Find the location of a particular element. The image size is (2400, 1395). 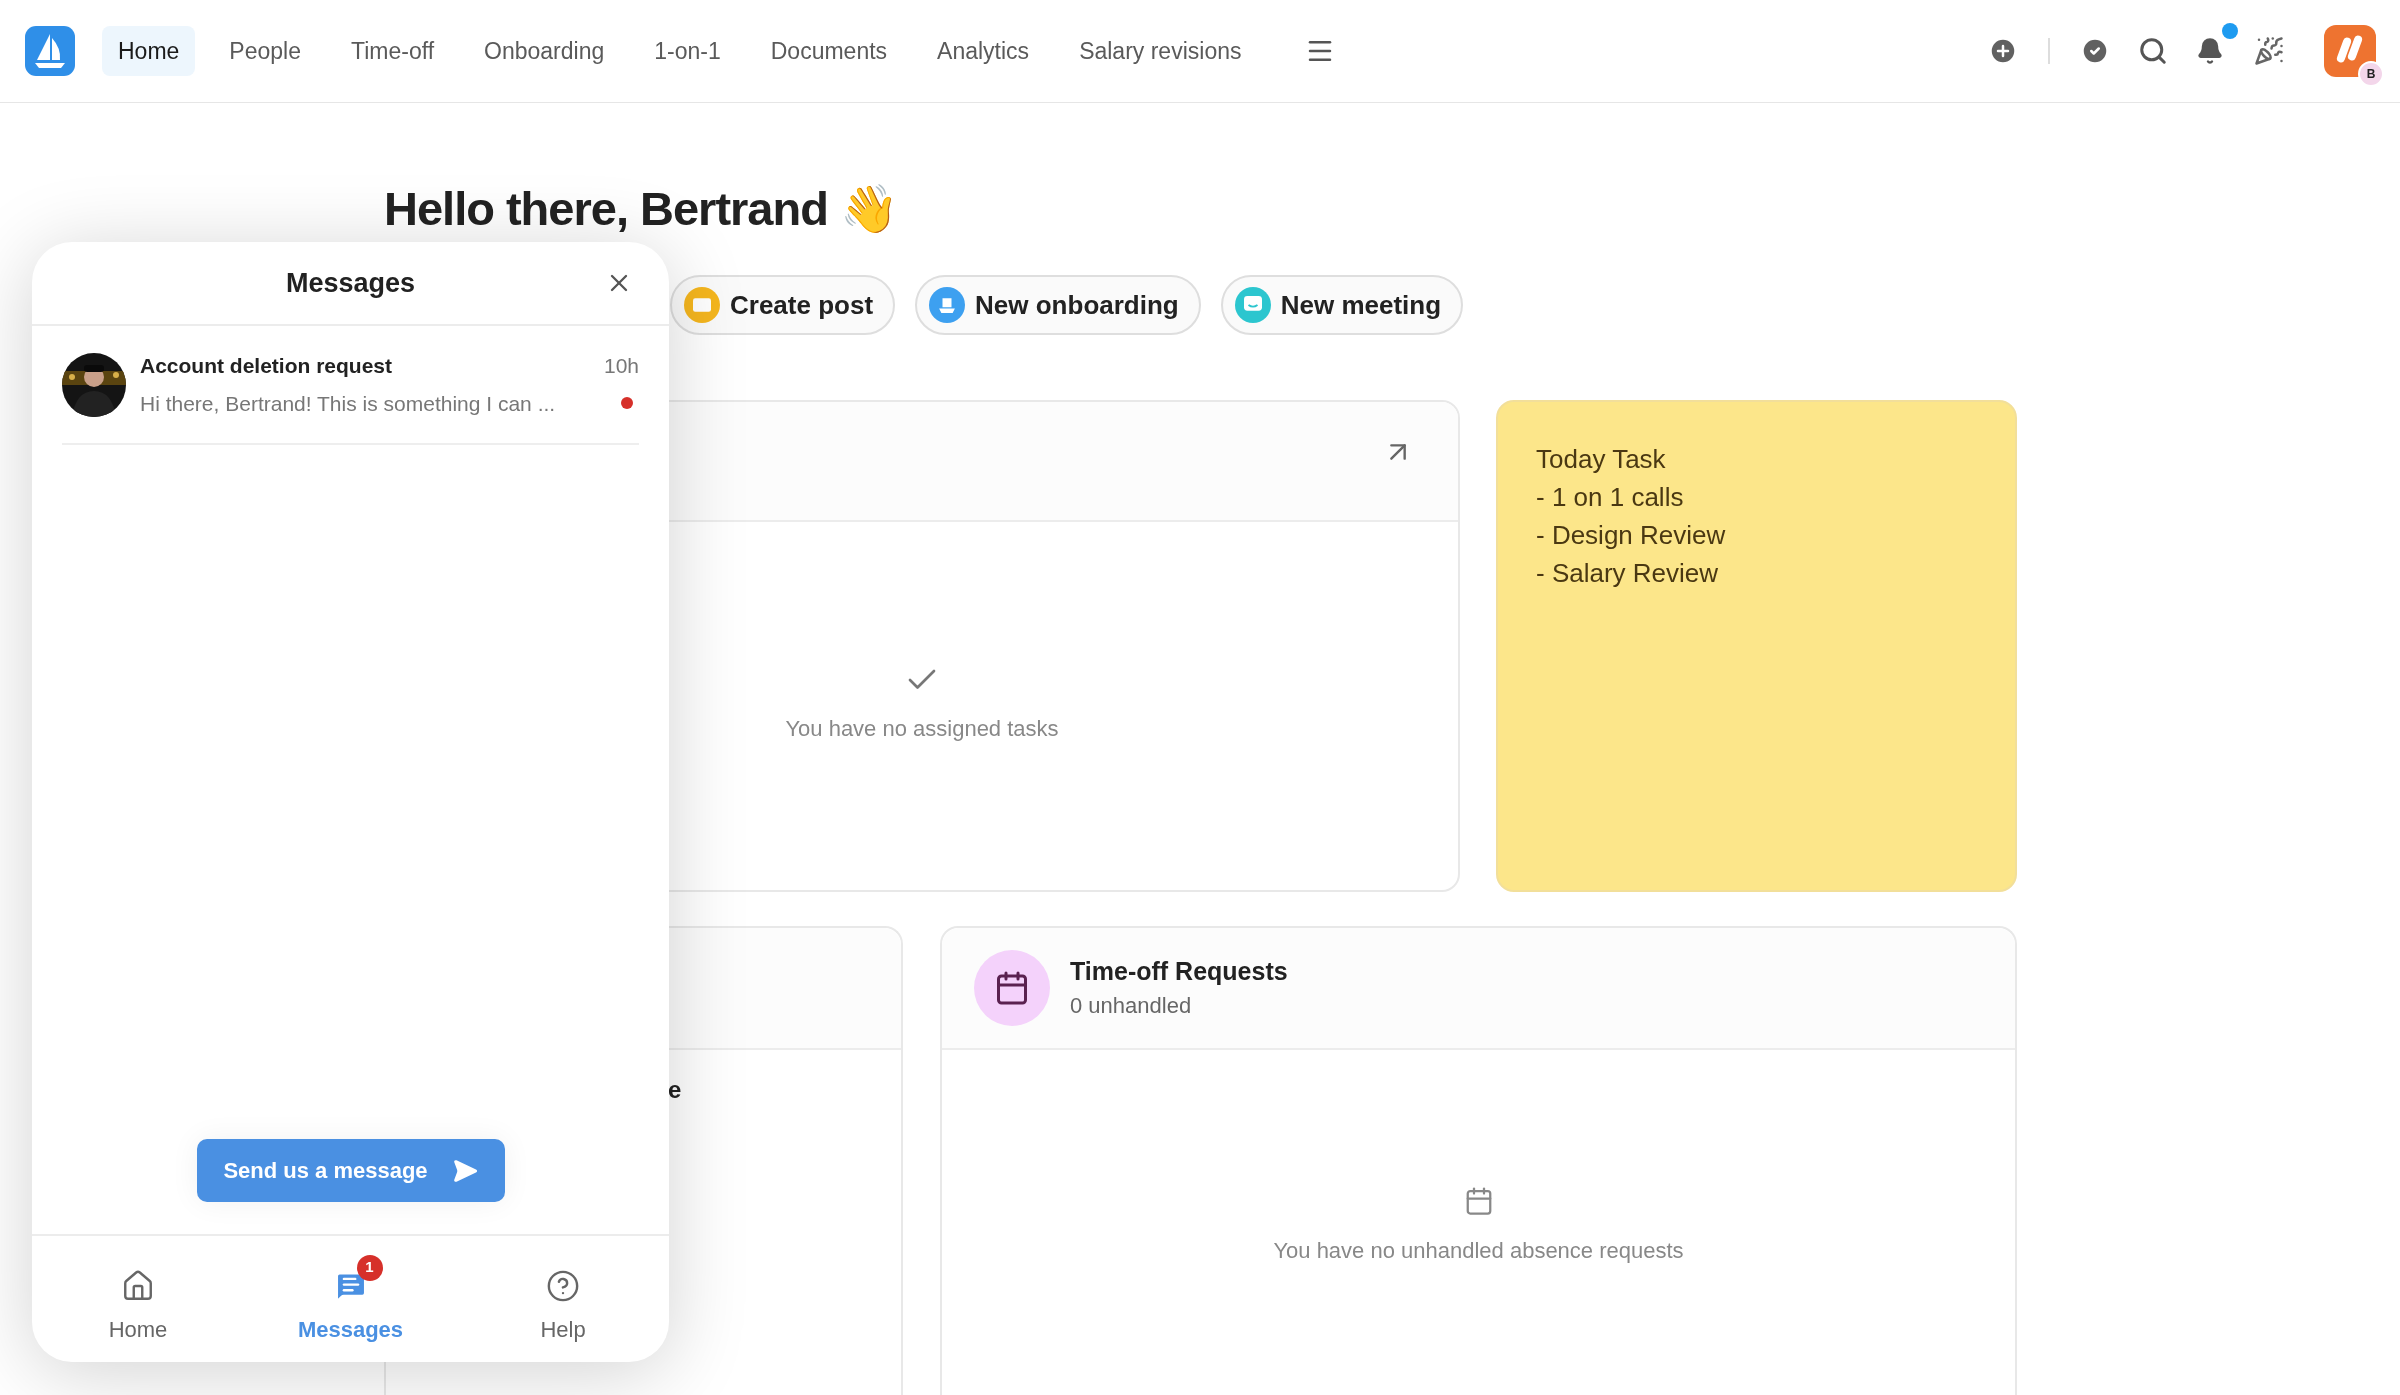

panel-title: Messages is located at coordinates (350, 283).